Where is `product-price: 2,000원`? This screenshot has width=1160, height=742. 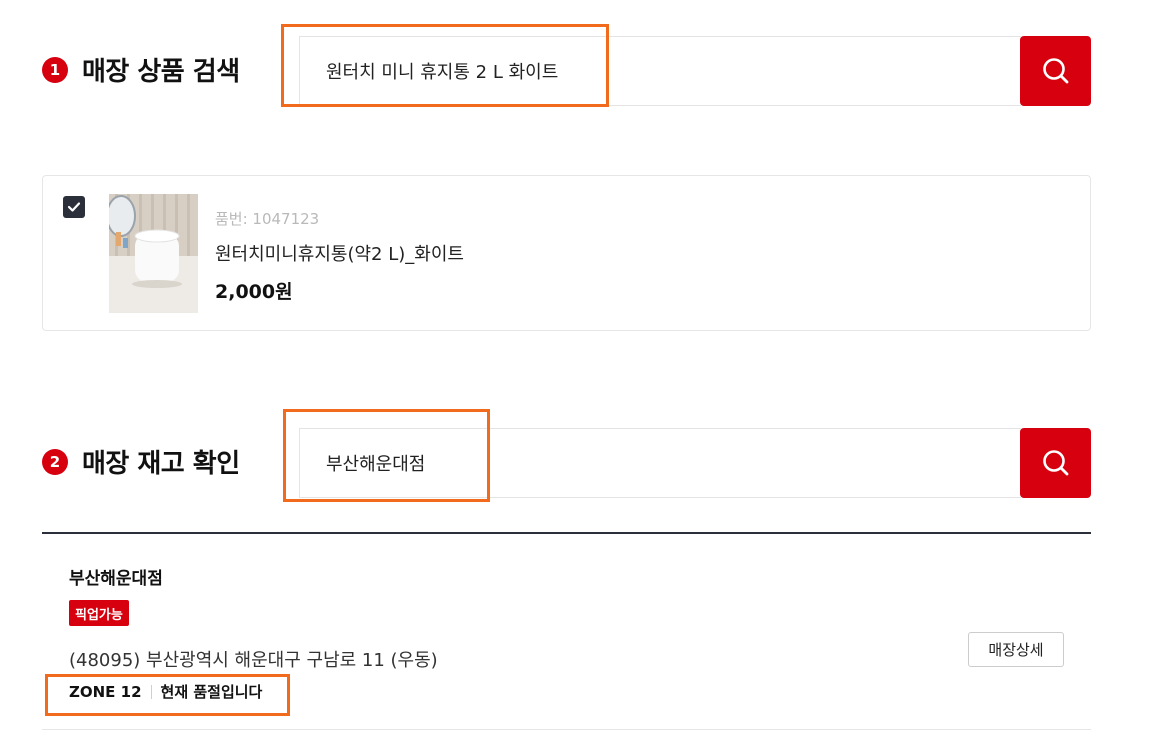
product-price: 2,000원 is located at coordinates (254, 292).